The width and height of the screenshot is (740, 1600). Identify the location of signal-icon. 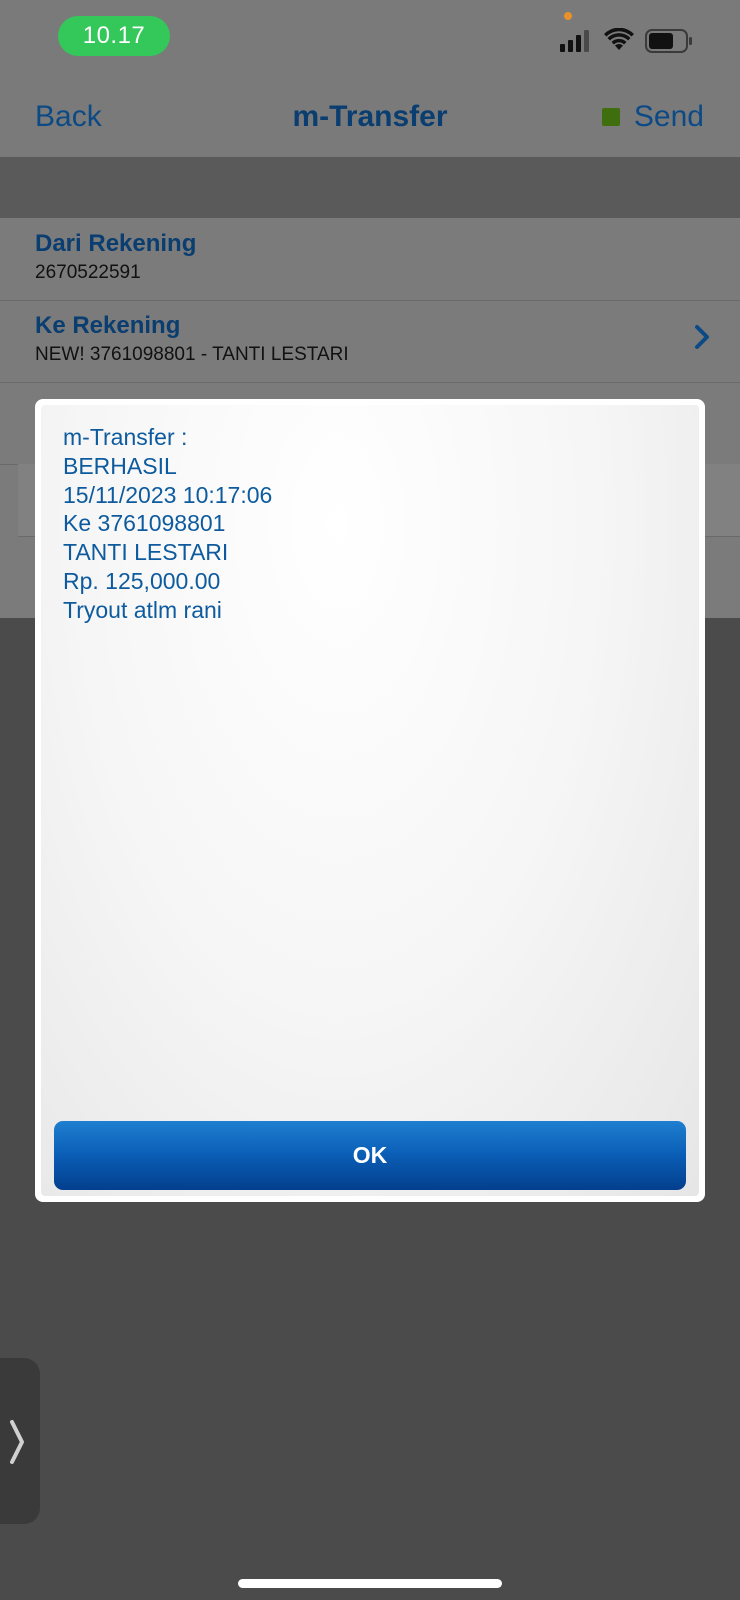
(574, 41).